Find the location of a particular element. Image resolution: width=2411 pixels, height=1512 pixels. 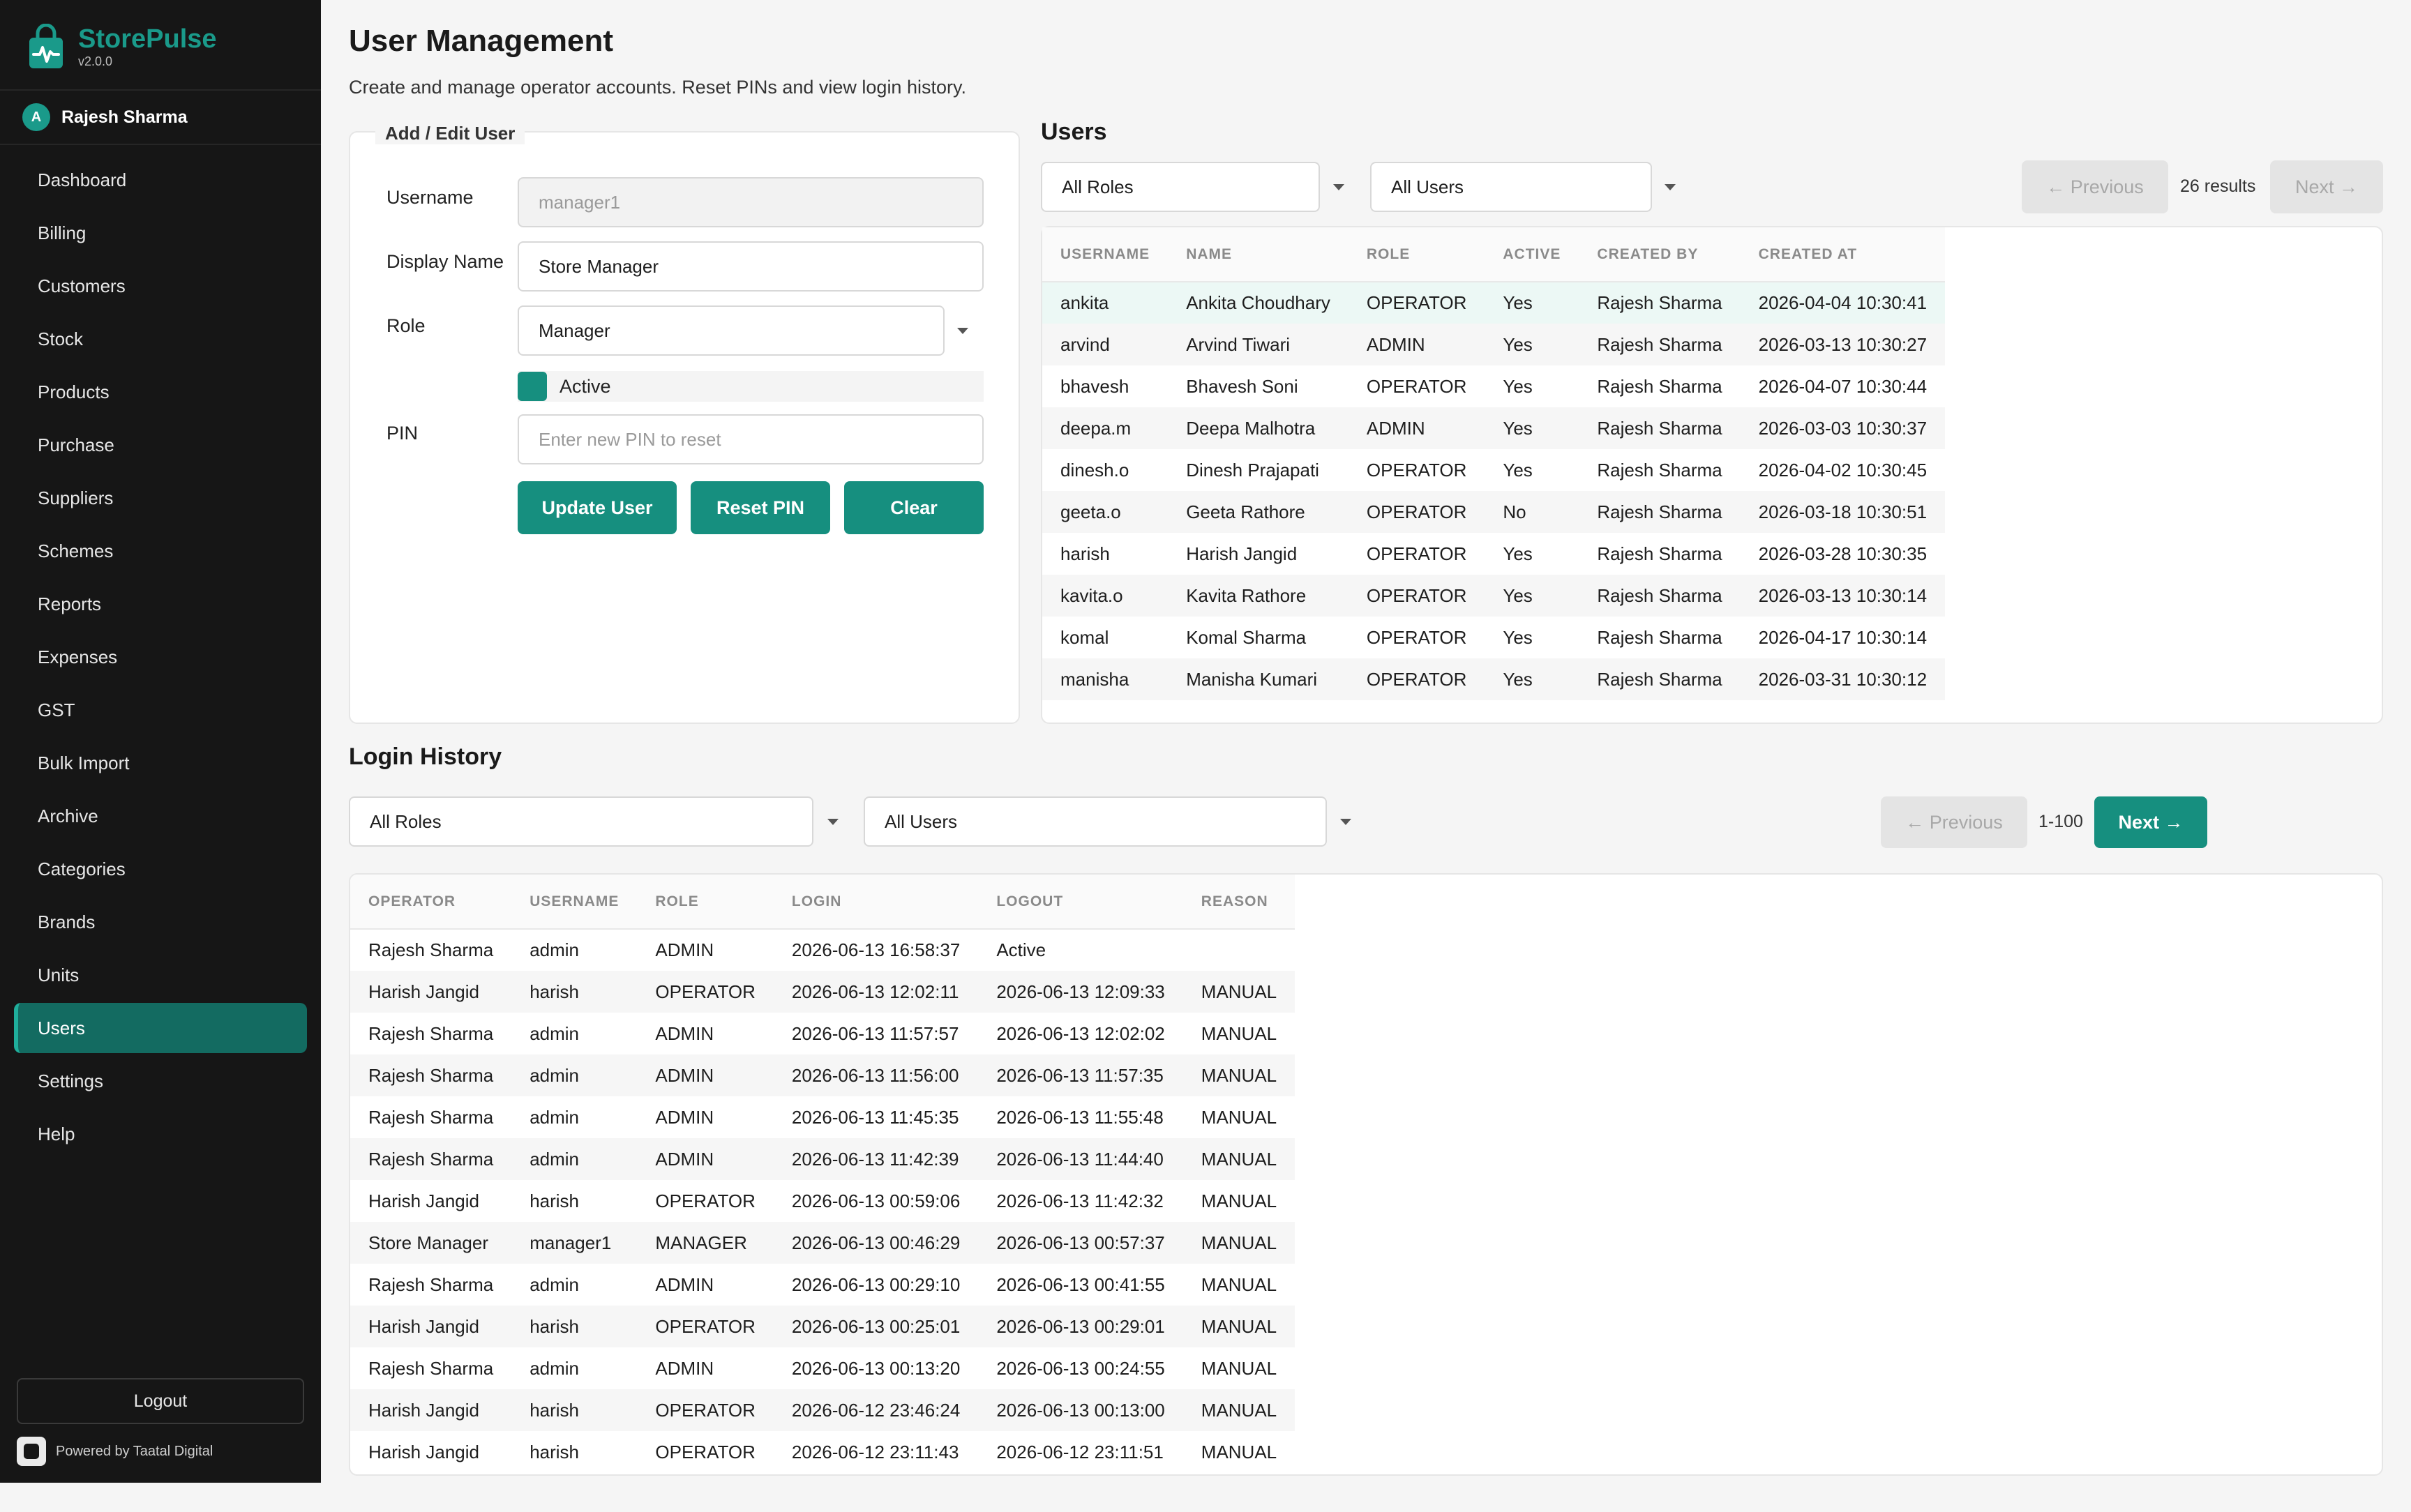

history-previous-button: ← Previous is located at coordinates (1954, 822).